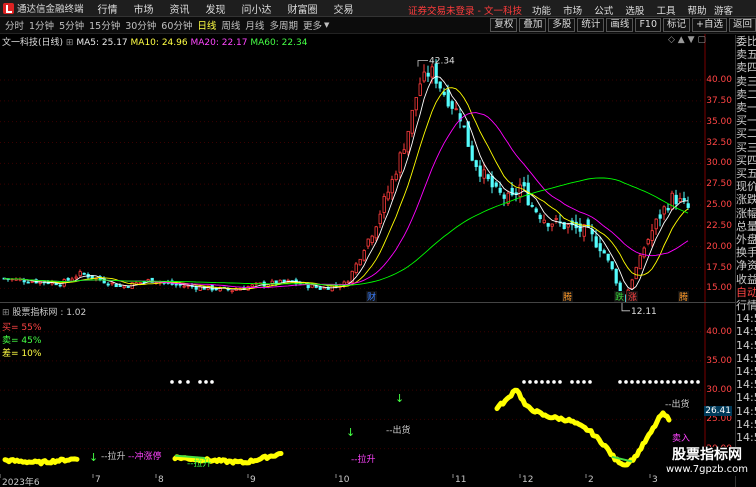 This screenshot has height=487, width=756. I want to click on quote-row: 委比, so click(746, 41).